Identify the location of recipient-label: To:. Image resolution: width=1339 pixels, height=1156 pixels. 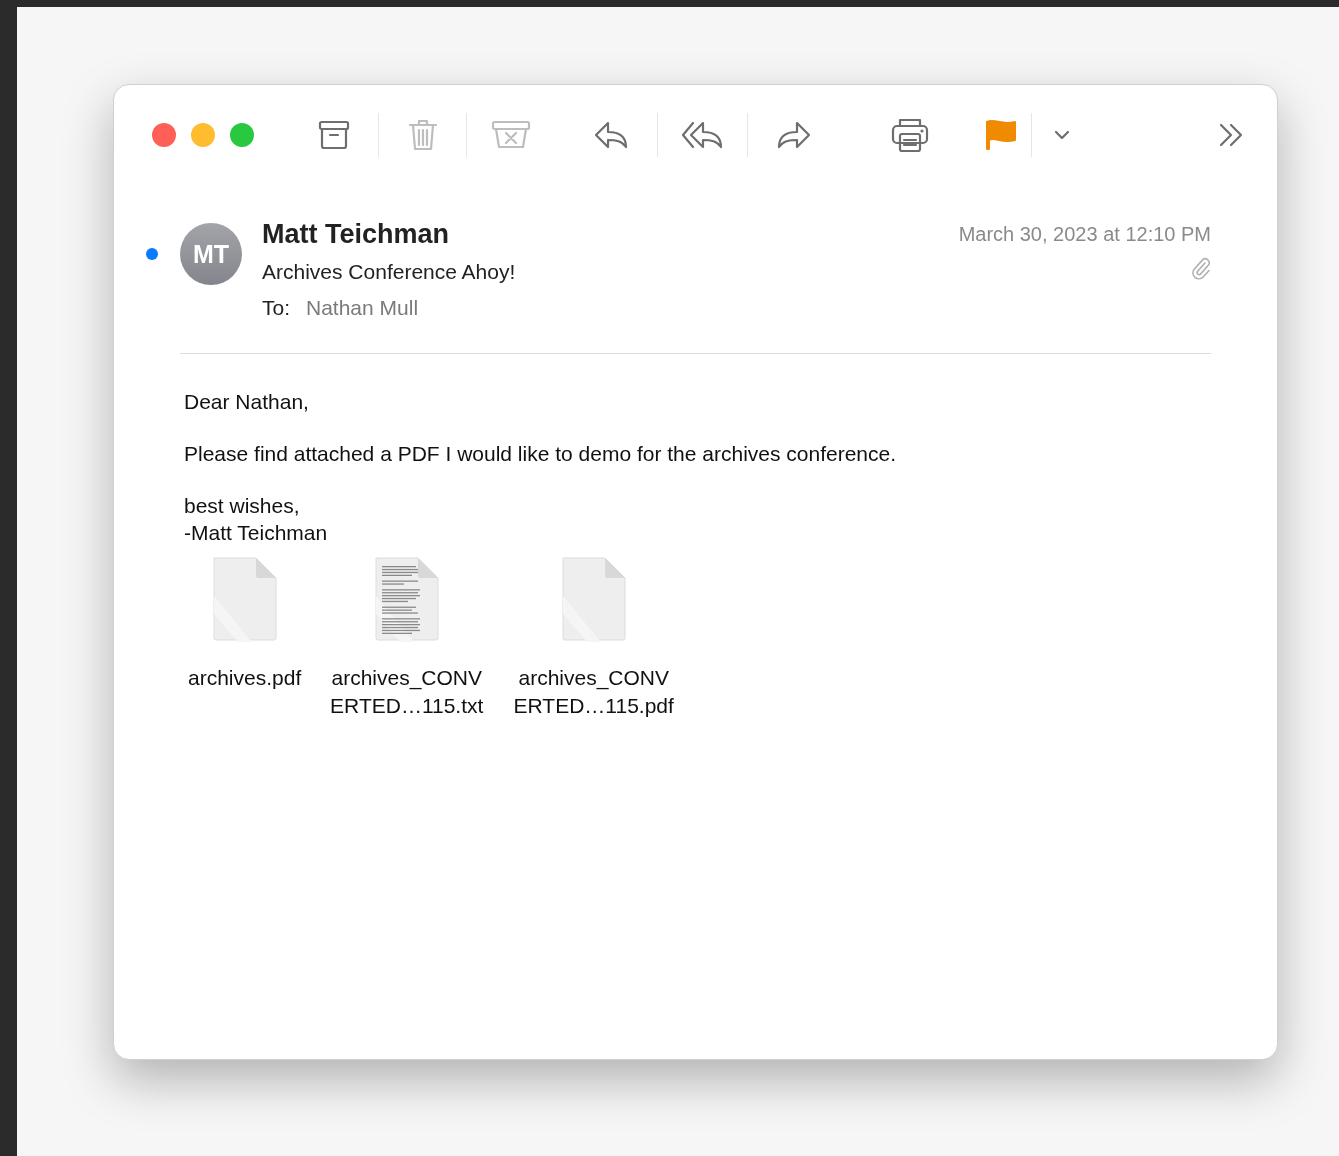
(276, 308).